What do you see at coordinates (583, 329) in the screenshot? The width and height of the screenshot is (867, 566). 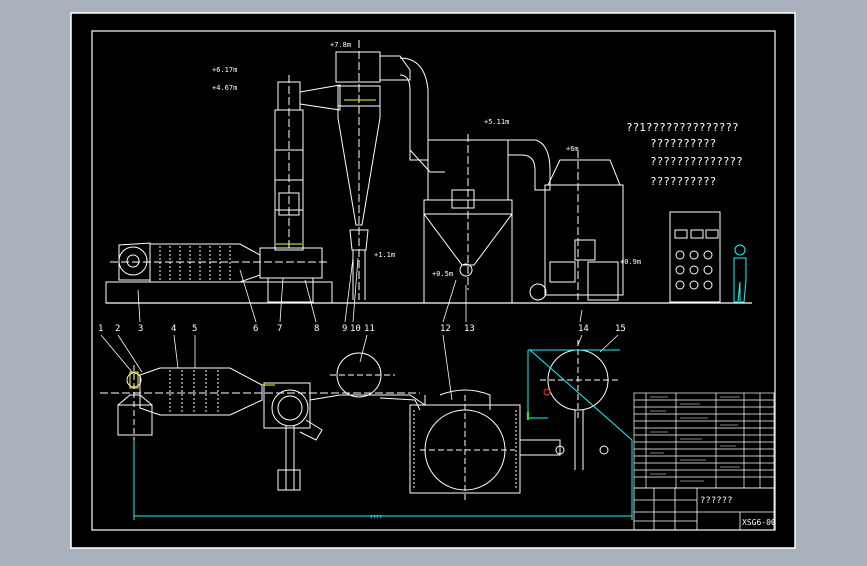 I see `part-number: 14` at bounding box center [583, 329].